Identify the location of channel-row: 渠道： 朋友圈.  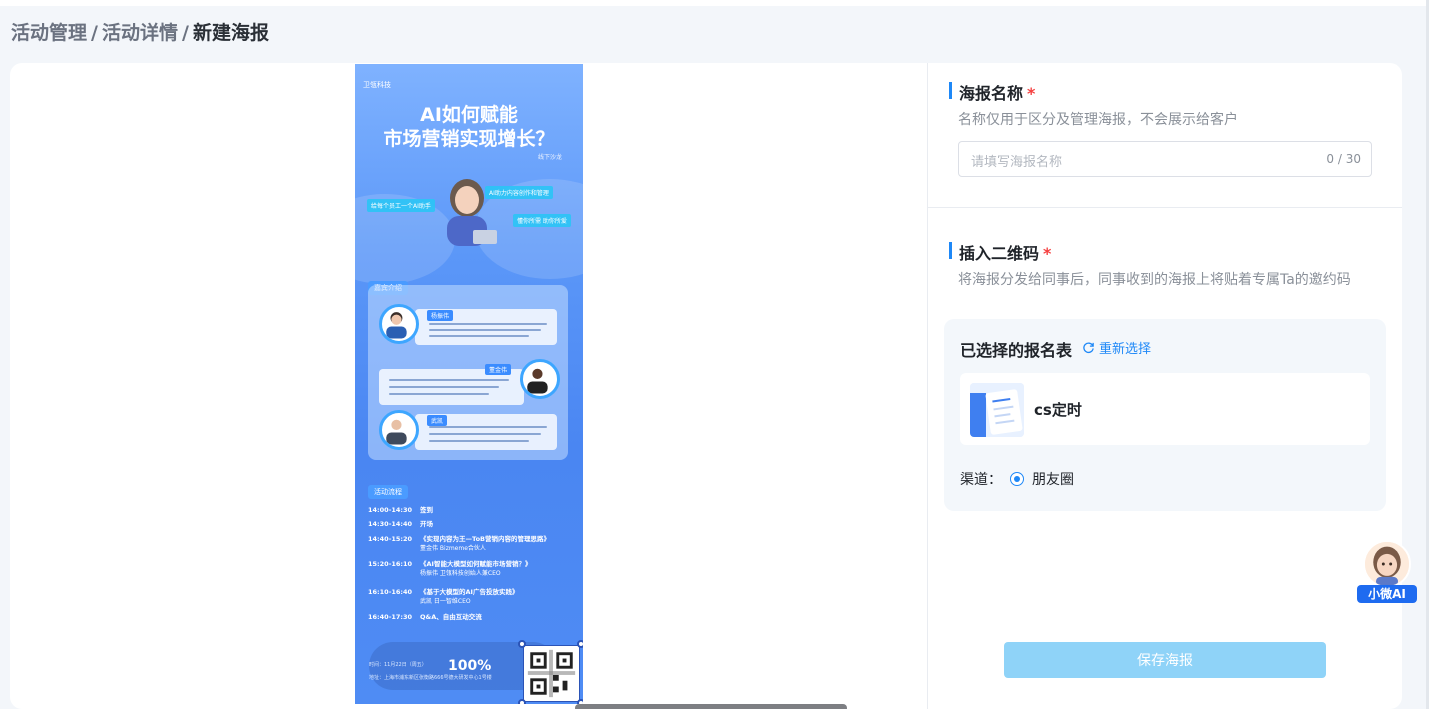
(1017, 479).